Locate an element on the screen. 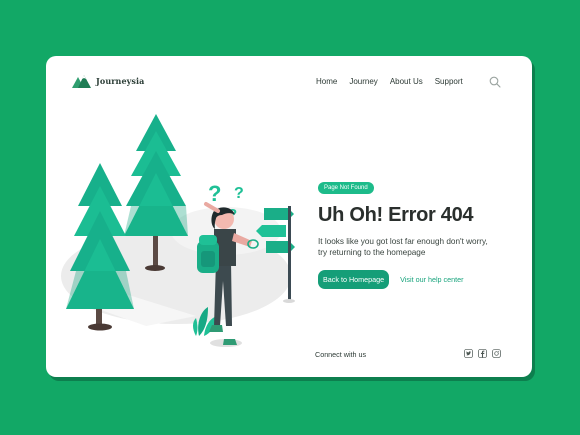 This screenshot has height=435, width=580. social-links is located at coordinates (482, 353).